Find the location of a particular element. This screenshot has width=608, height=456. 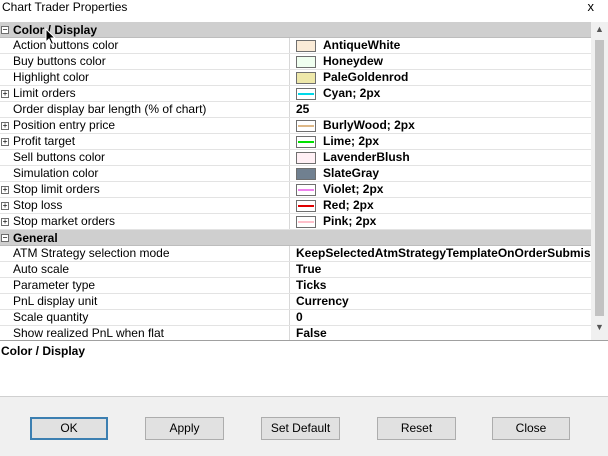

property-row: Simulation color SlateGray is located at coordinates (295, 174).